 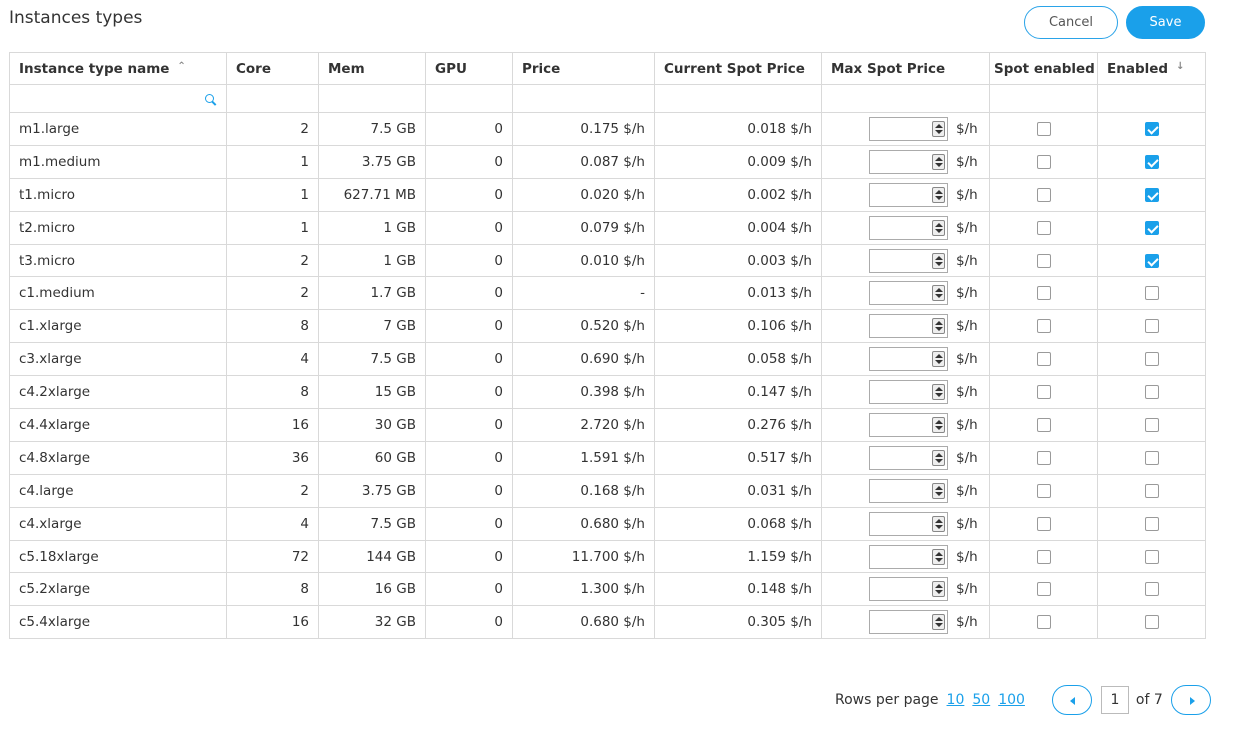 I want to click on previous-page-button, so click(x=1071, y=700).